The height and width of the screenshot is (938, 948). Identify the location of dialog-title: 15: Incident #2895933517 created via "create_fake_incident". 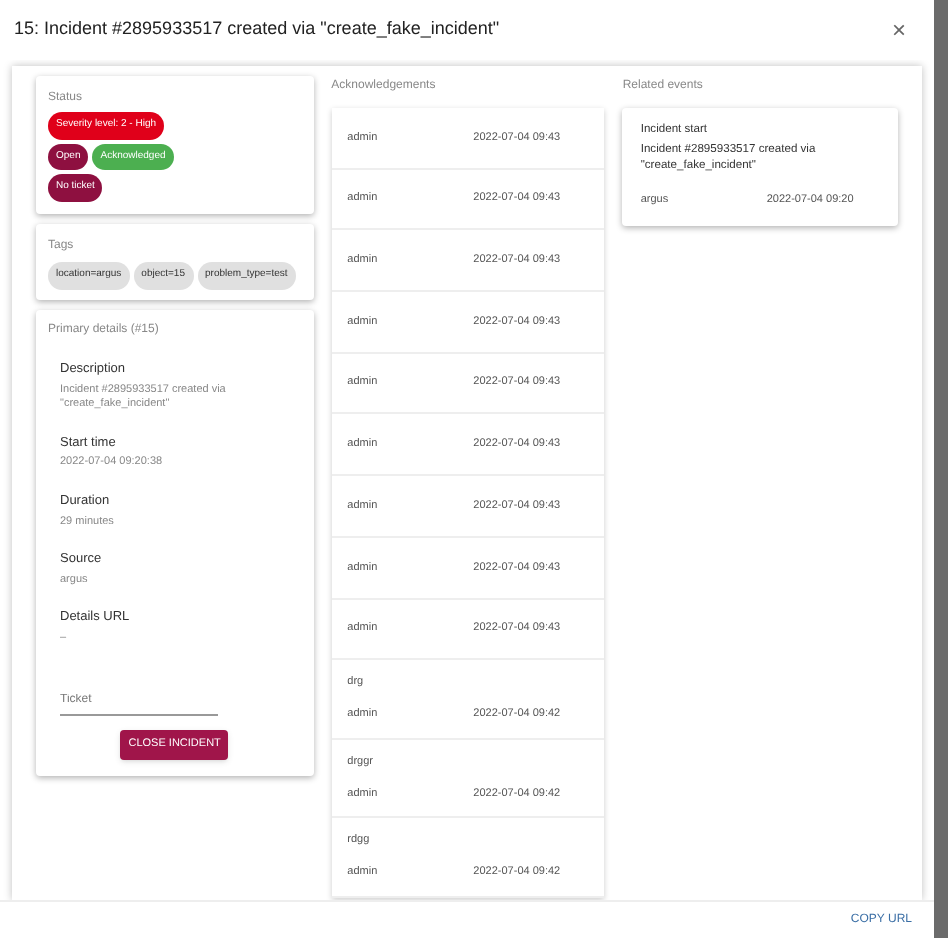
(257, 29).